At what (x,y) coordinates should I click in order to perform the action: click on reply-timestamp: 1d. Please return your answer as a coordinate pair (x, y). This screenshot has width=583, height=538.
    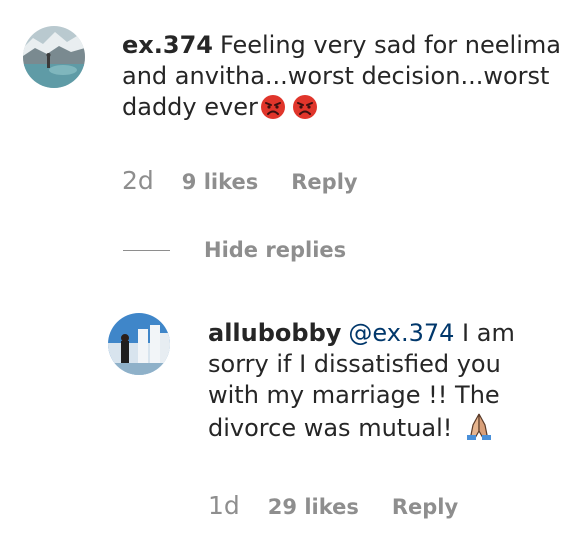
    Looking at the image, I should click on (224, 505).